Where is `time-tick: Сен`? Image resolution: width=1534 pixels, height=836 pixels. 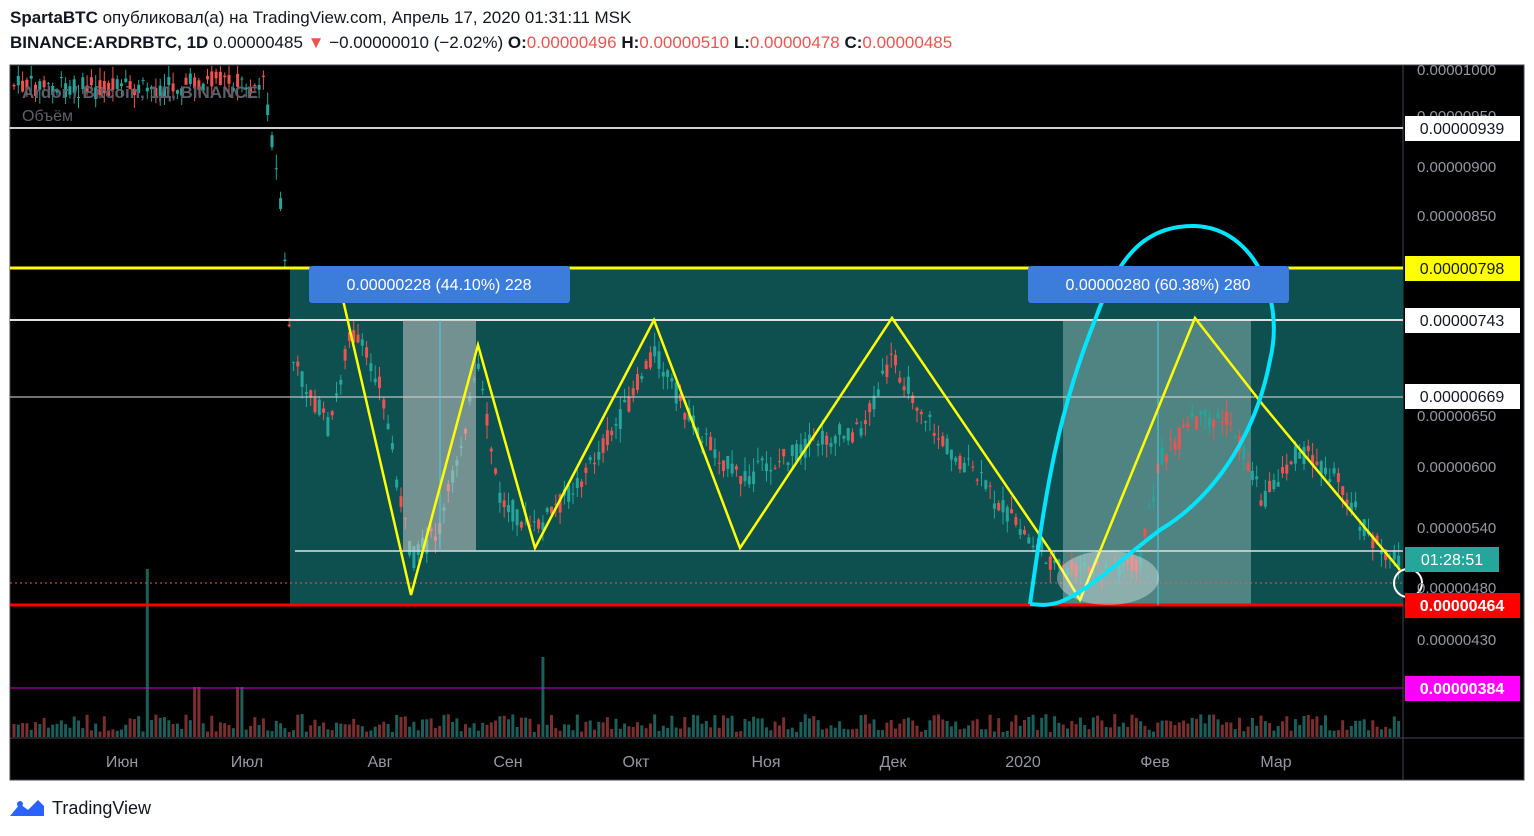 time-tick: Сен is located at coordinates (507, 762).